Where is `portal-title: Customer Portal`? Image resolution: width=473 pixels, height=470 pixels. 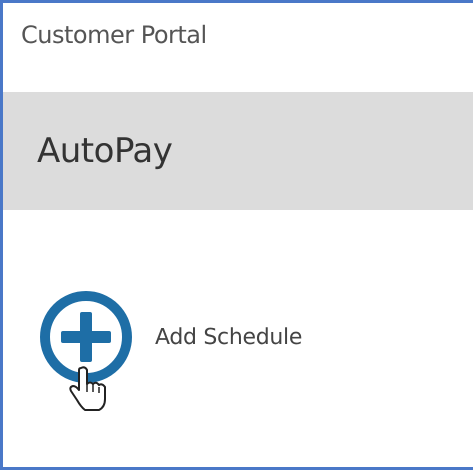
portal-title: Customer Portal is located at coordinates (114, 35).